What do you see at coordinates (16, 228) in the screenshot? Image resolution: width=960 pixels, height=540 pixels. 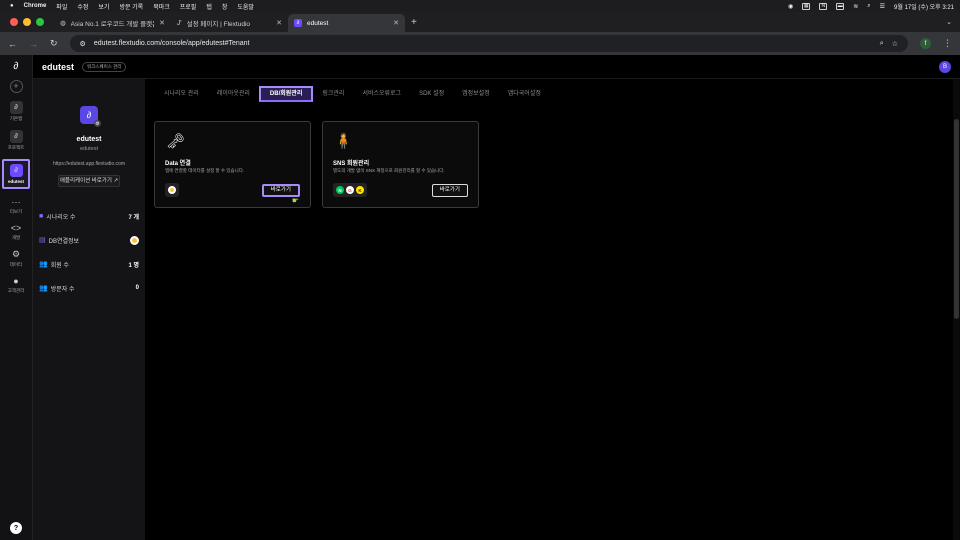 I see `code-icon: <>` at bounding box center [16, 228].